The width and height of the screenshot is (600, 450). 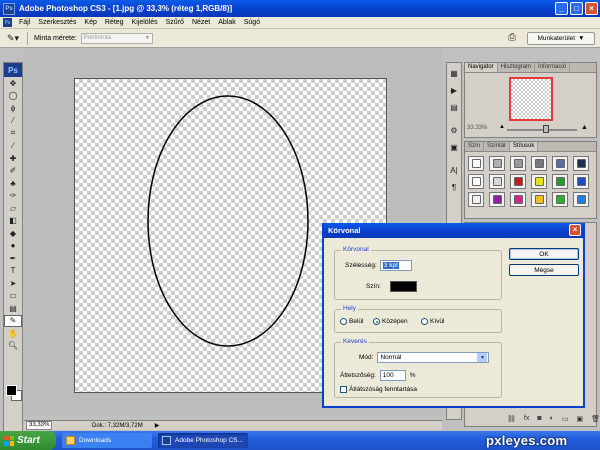 What do you see at coordinates (454, 187) in the screenshot?
I see `paragraph-panel-icon: ¶` at bounding box center [454, 187].